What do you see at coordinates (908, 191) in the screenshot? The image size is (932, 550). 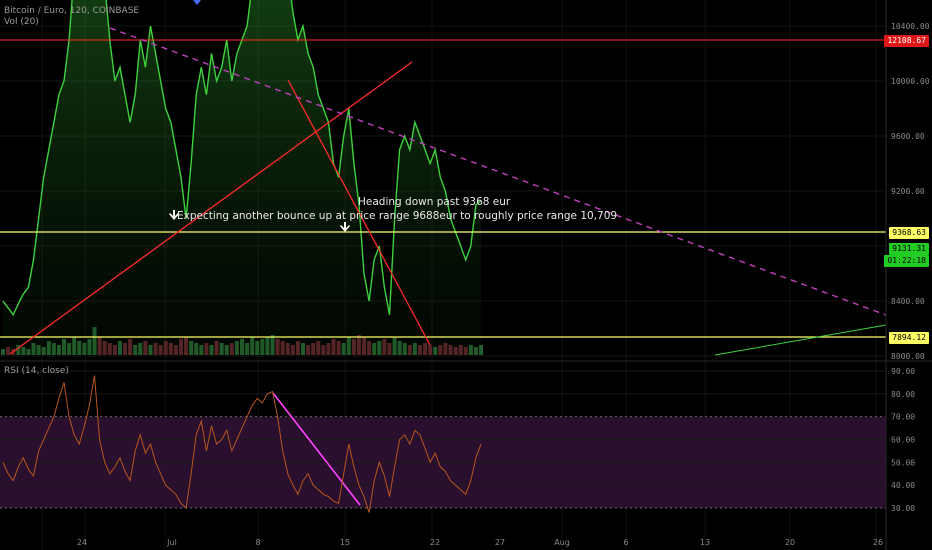 I see `price-tick-label: 9200.00` at bounding box center [908, 191].